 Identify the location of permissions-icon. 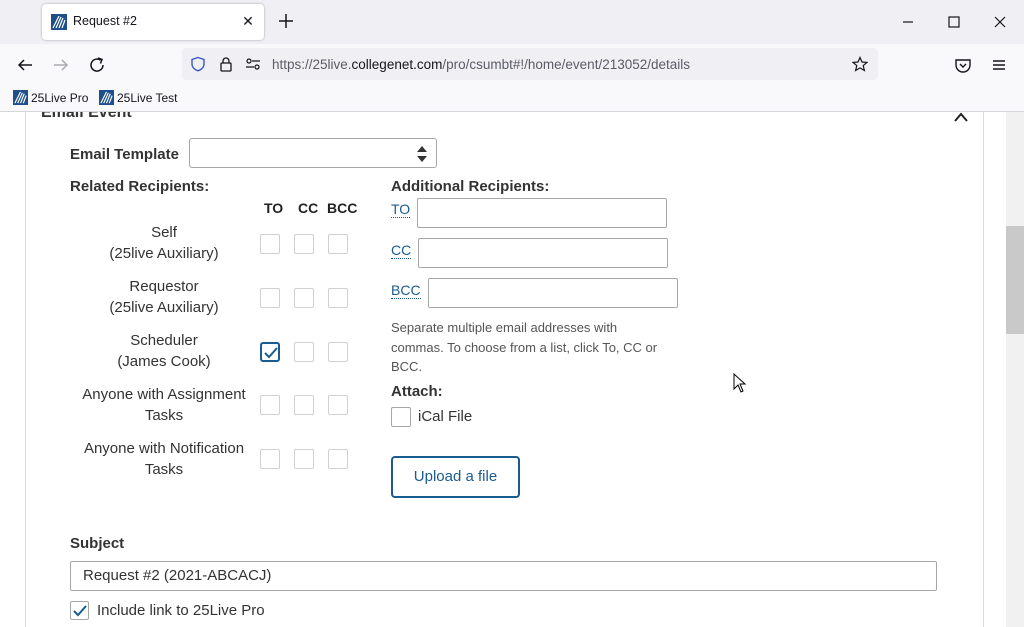
(253, 64).